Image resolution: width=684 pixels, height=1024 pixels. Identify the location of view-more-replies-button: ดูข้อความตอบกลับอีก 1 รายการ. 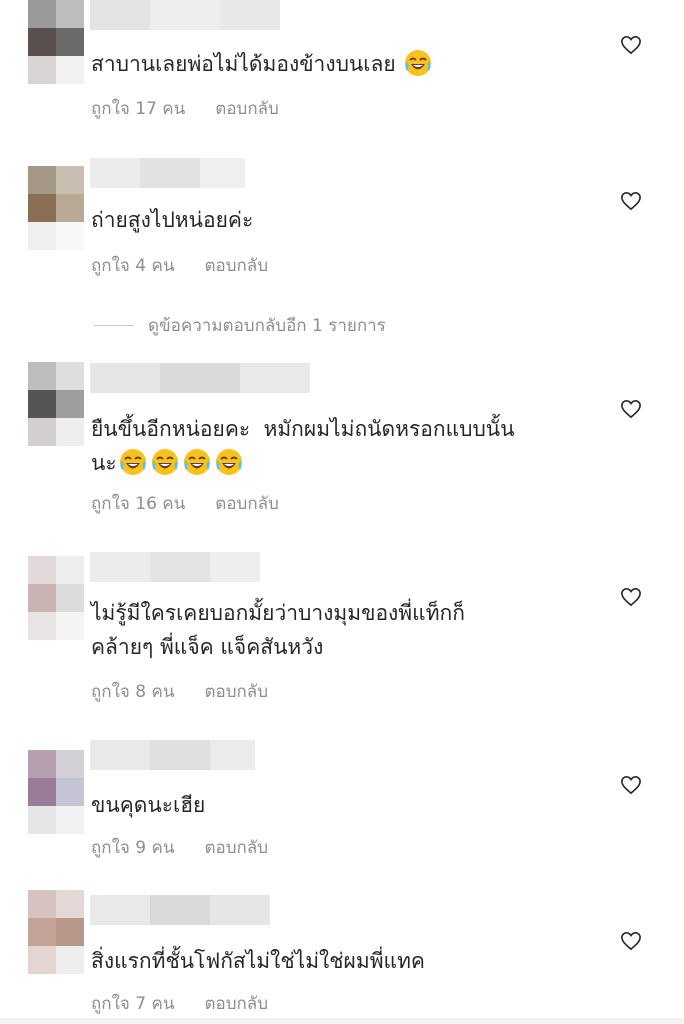
(240, 325).